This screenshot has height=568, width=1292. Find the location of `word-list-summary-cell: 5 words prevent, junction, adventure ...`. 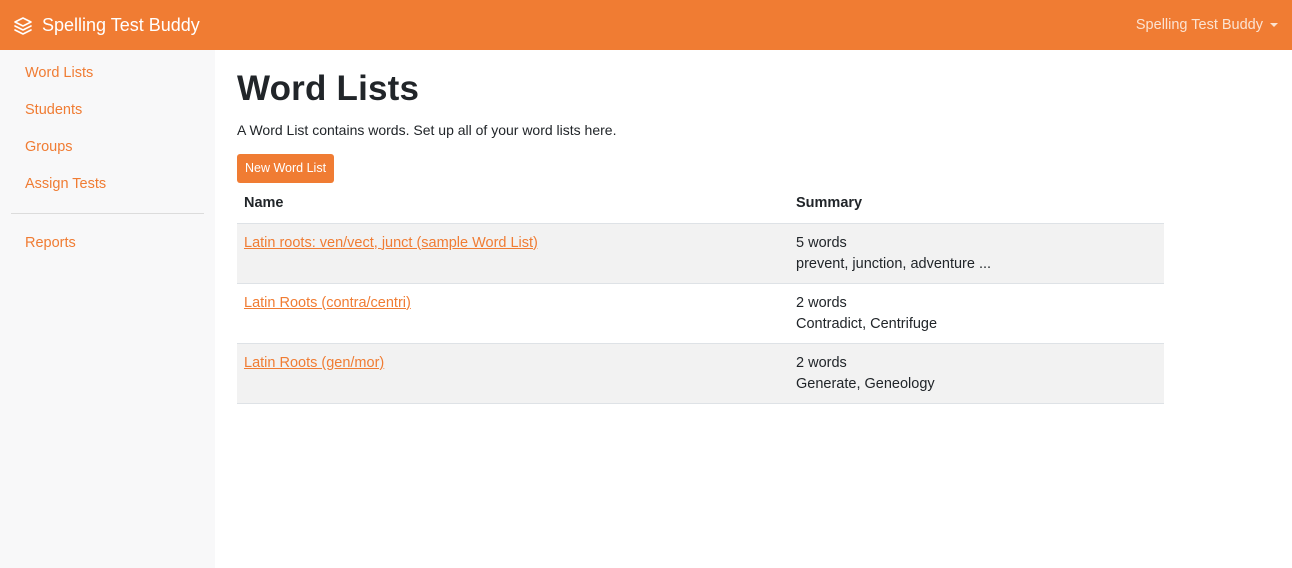

word-list-summary-cell: 5 words prevent, junction, adventure ... is located at coordinates (976, 253).